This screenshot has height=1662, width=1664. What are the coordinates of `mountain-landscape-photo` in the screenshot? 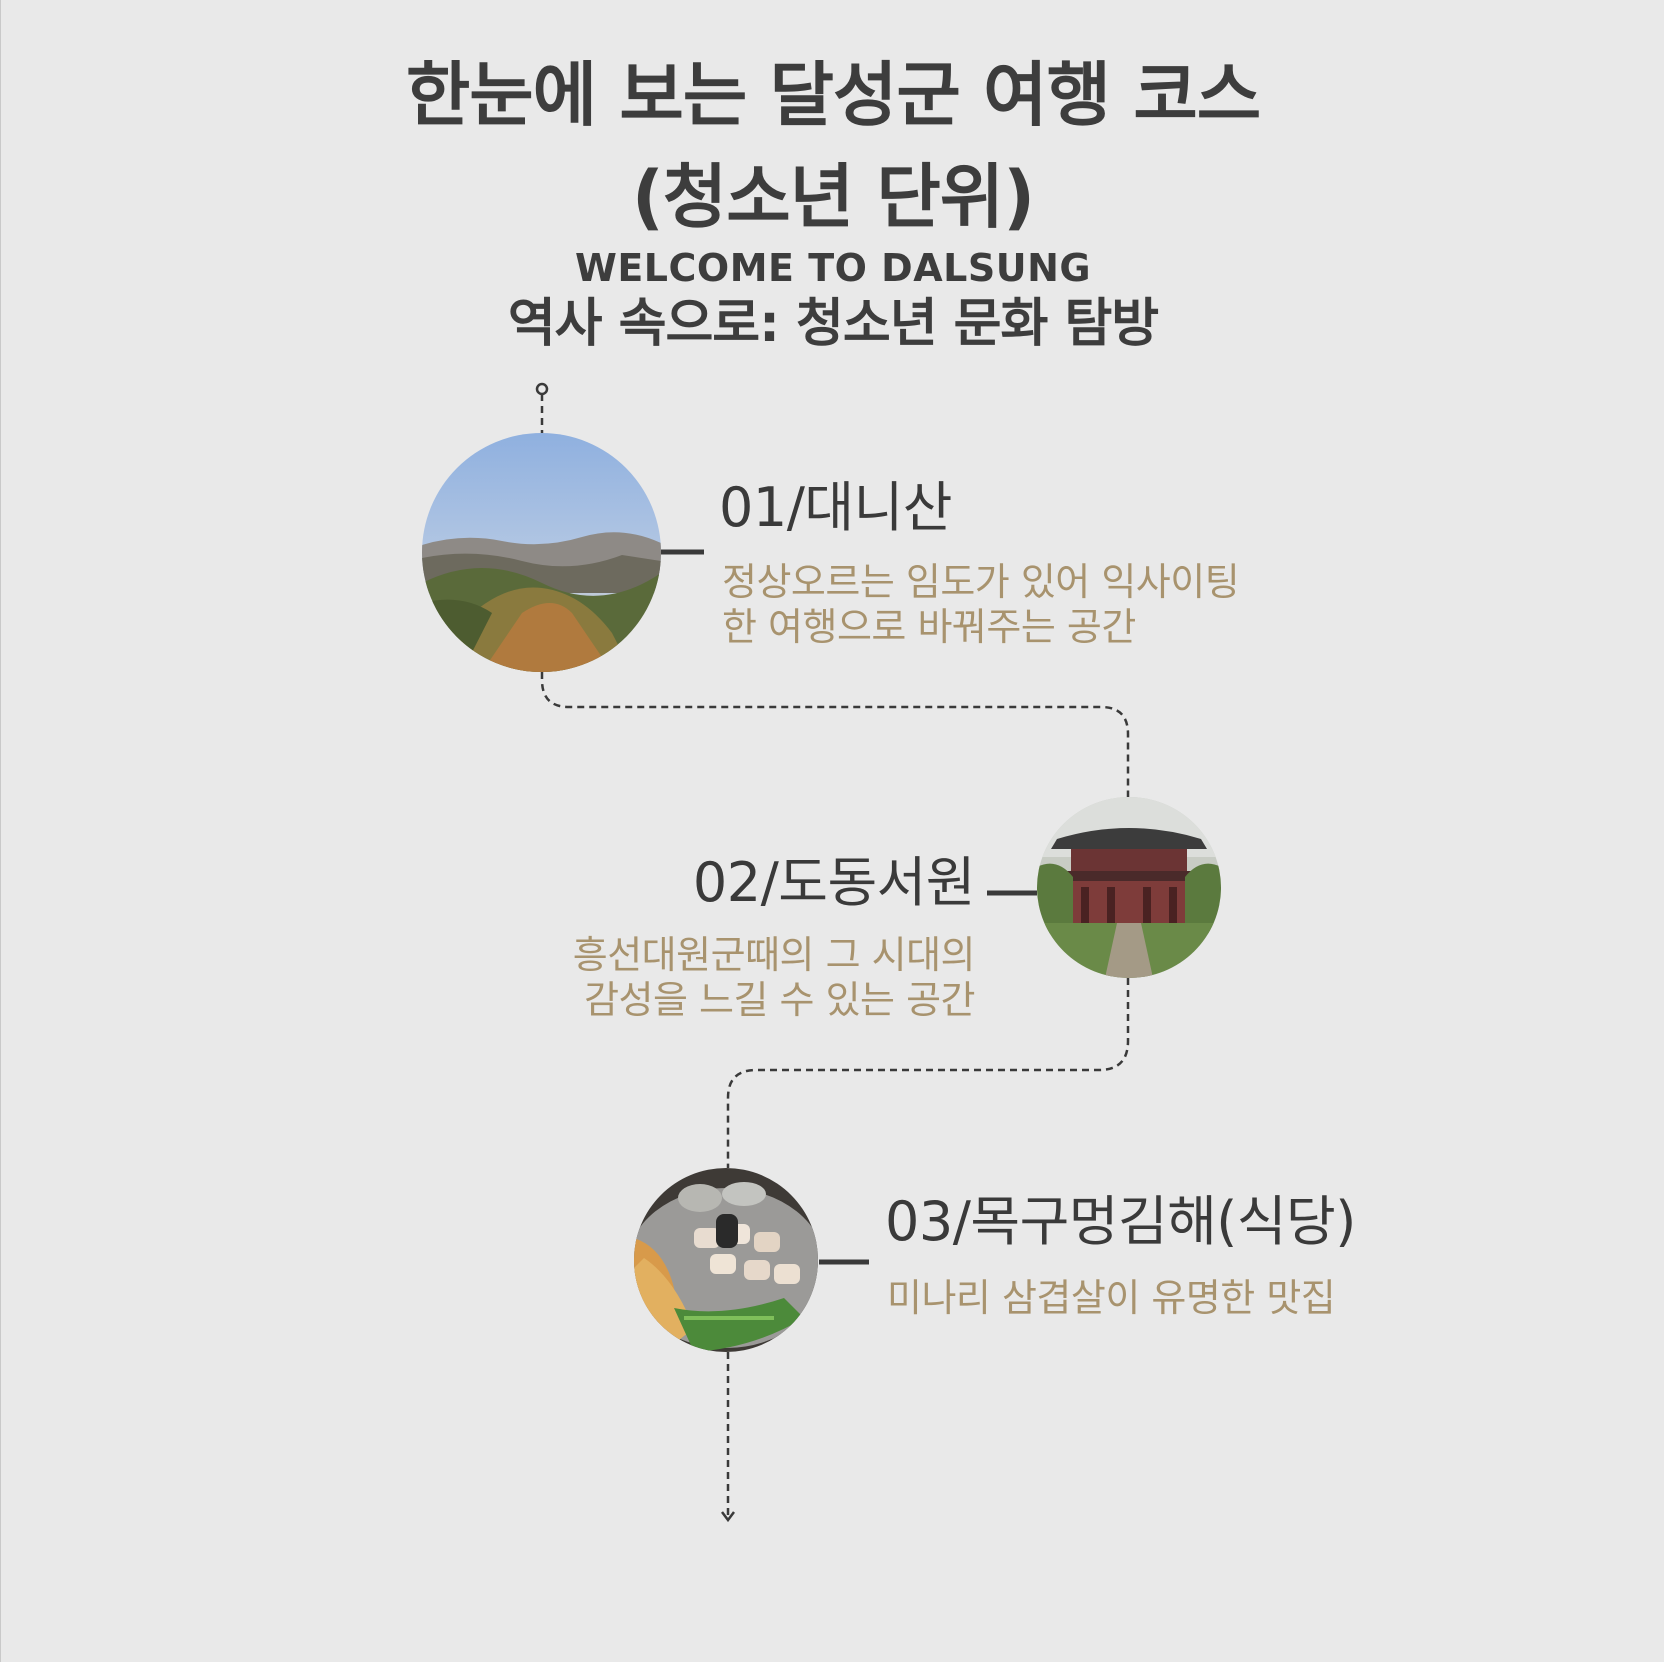 It's located at (541, 552).